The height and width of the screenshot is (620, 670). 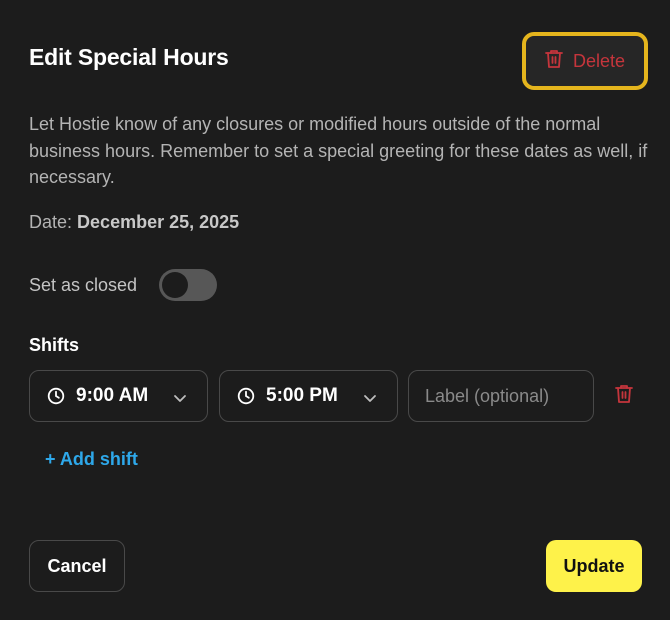 What do you see at coordinates (112, 395) in the screenshot?
I see `shift-start-value: 9:00 AM` at bounding box center [112, 395].